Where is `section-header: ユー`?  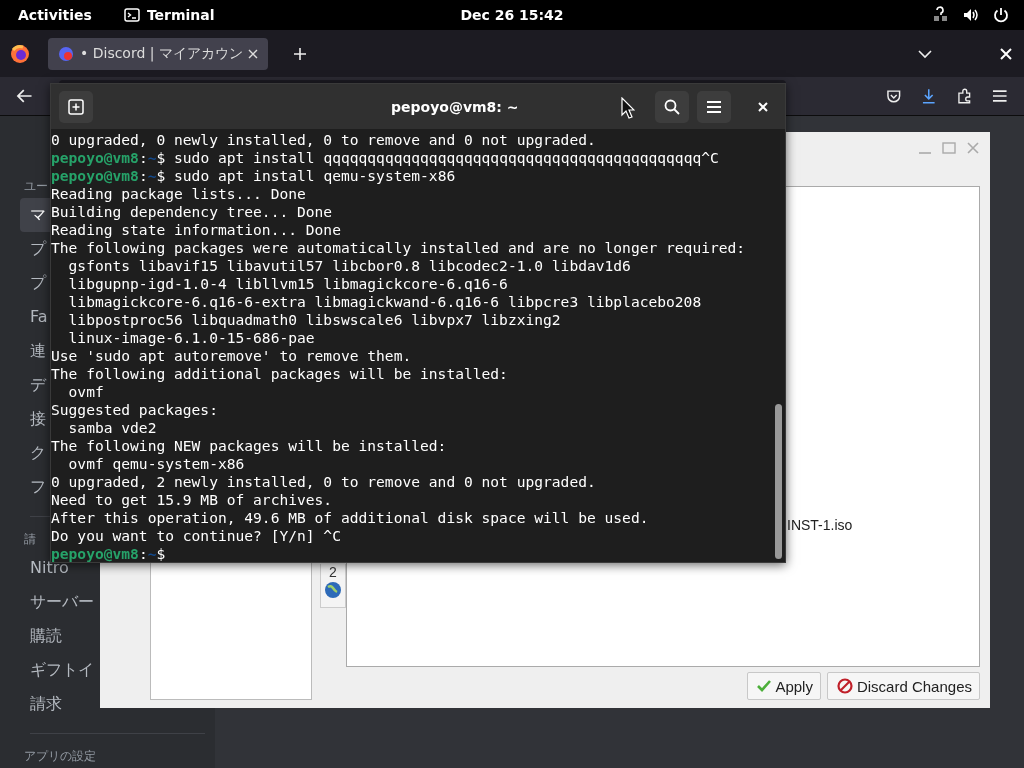 section-header: ユー is located at coordinates (35, 186).